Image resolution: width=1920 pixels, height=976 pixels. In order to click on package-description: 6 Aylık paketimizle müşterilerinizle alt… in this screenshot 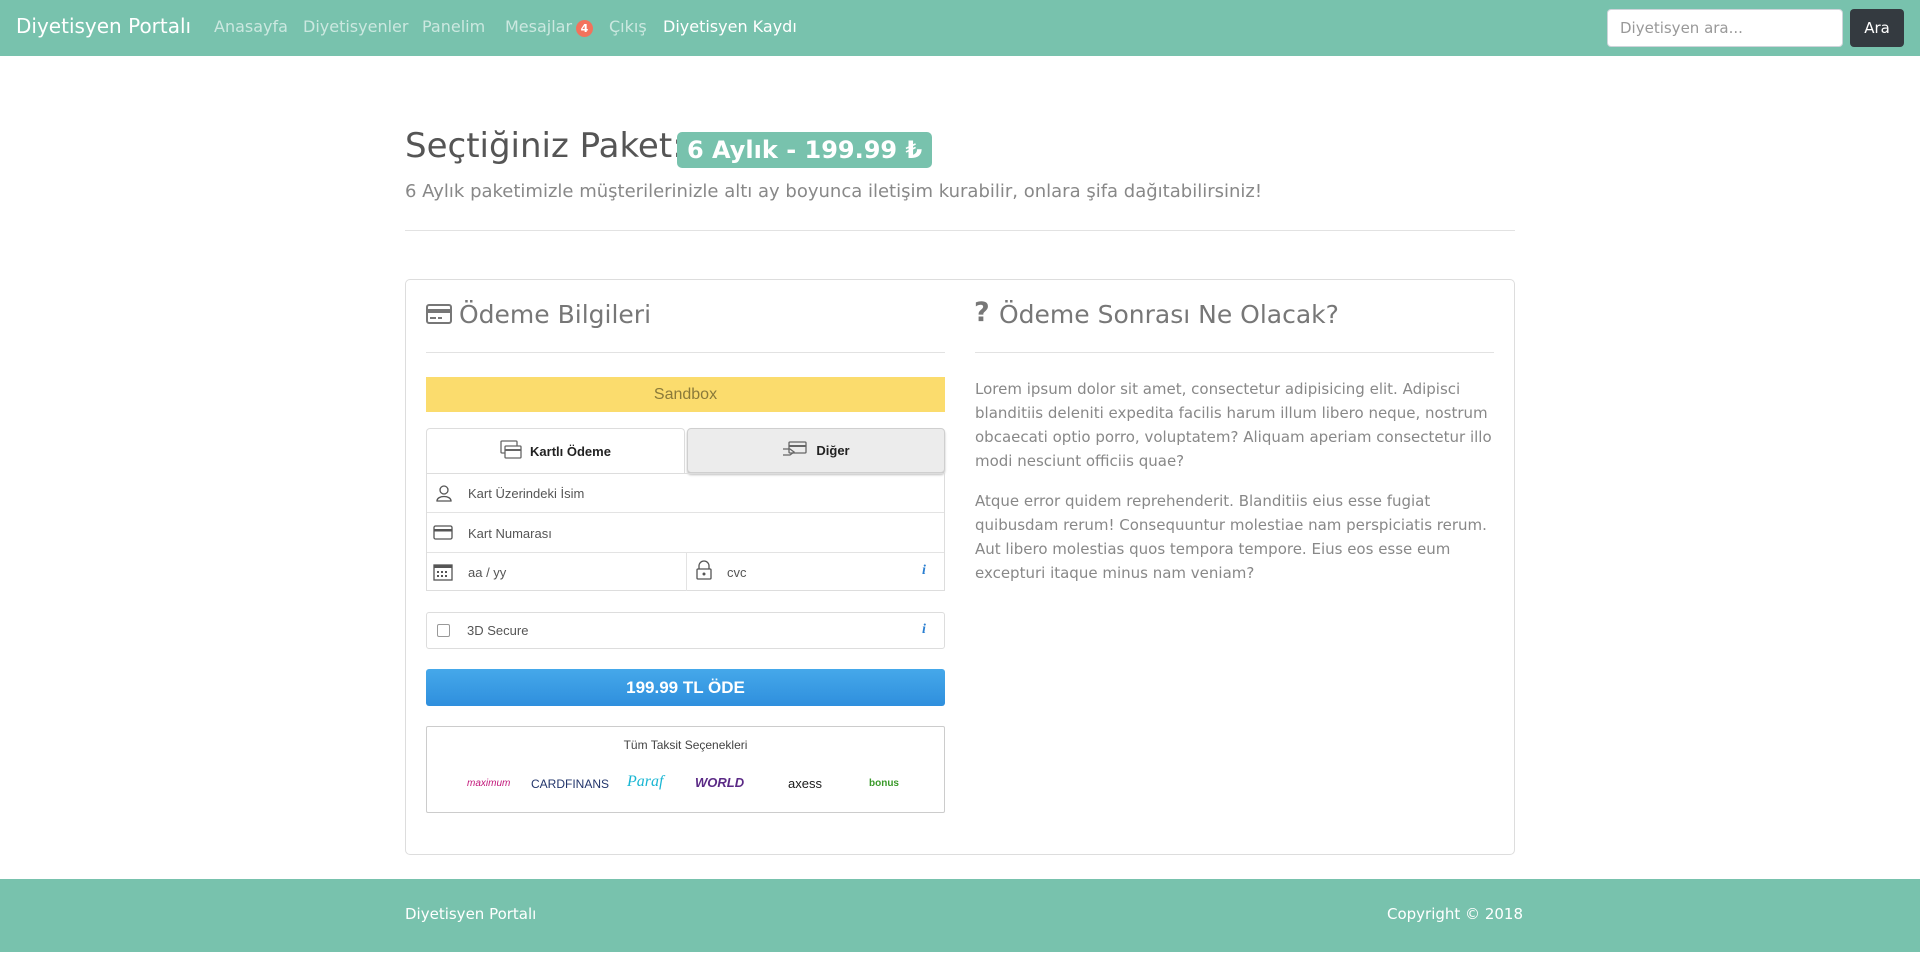, I will do `click(834, 191)`.